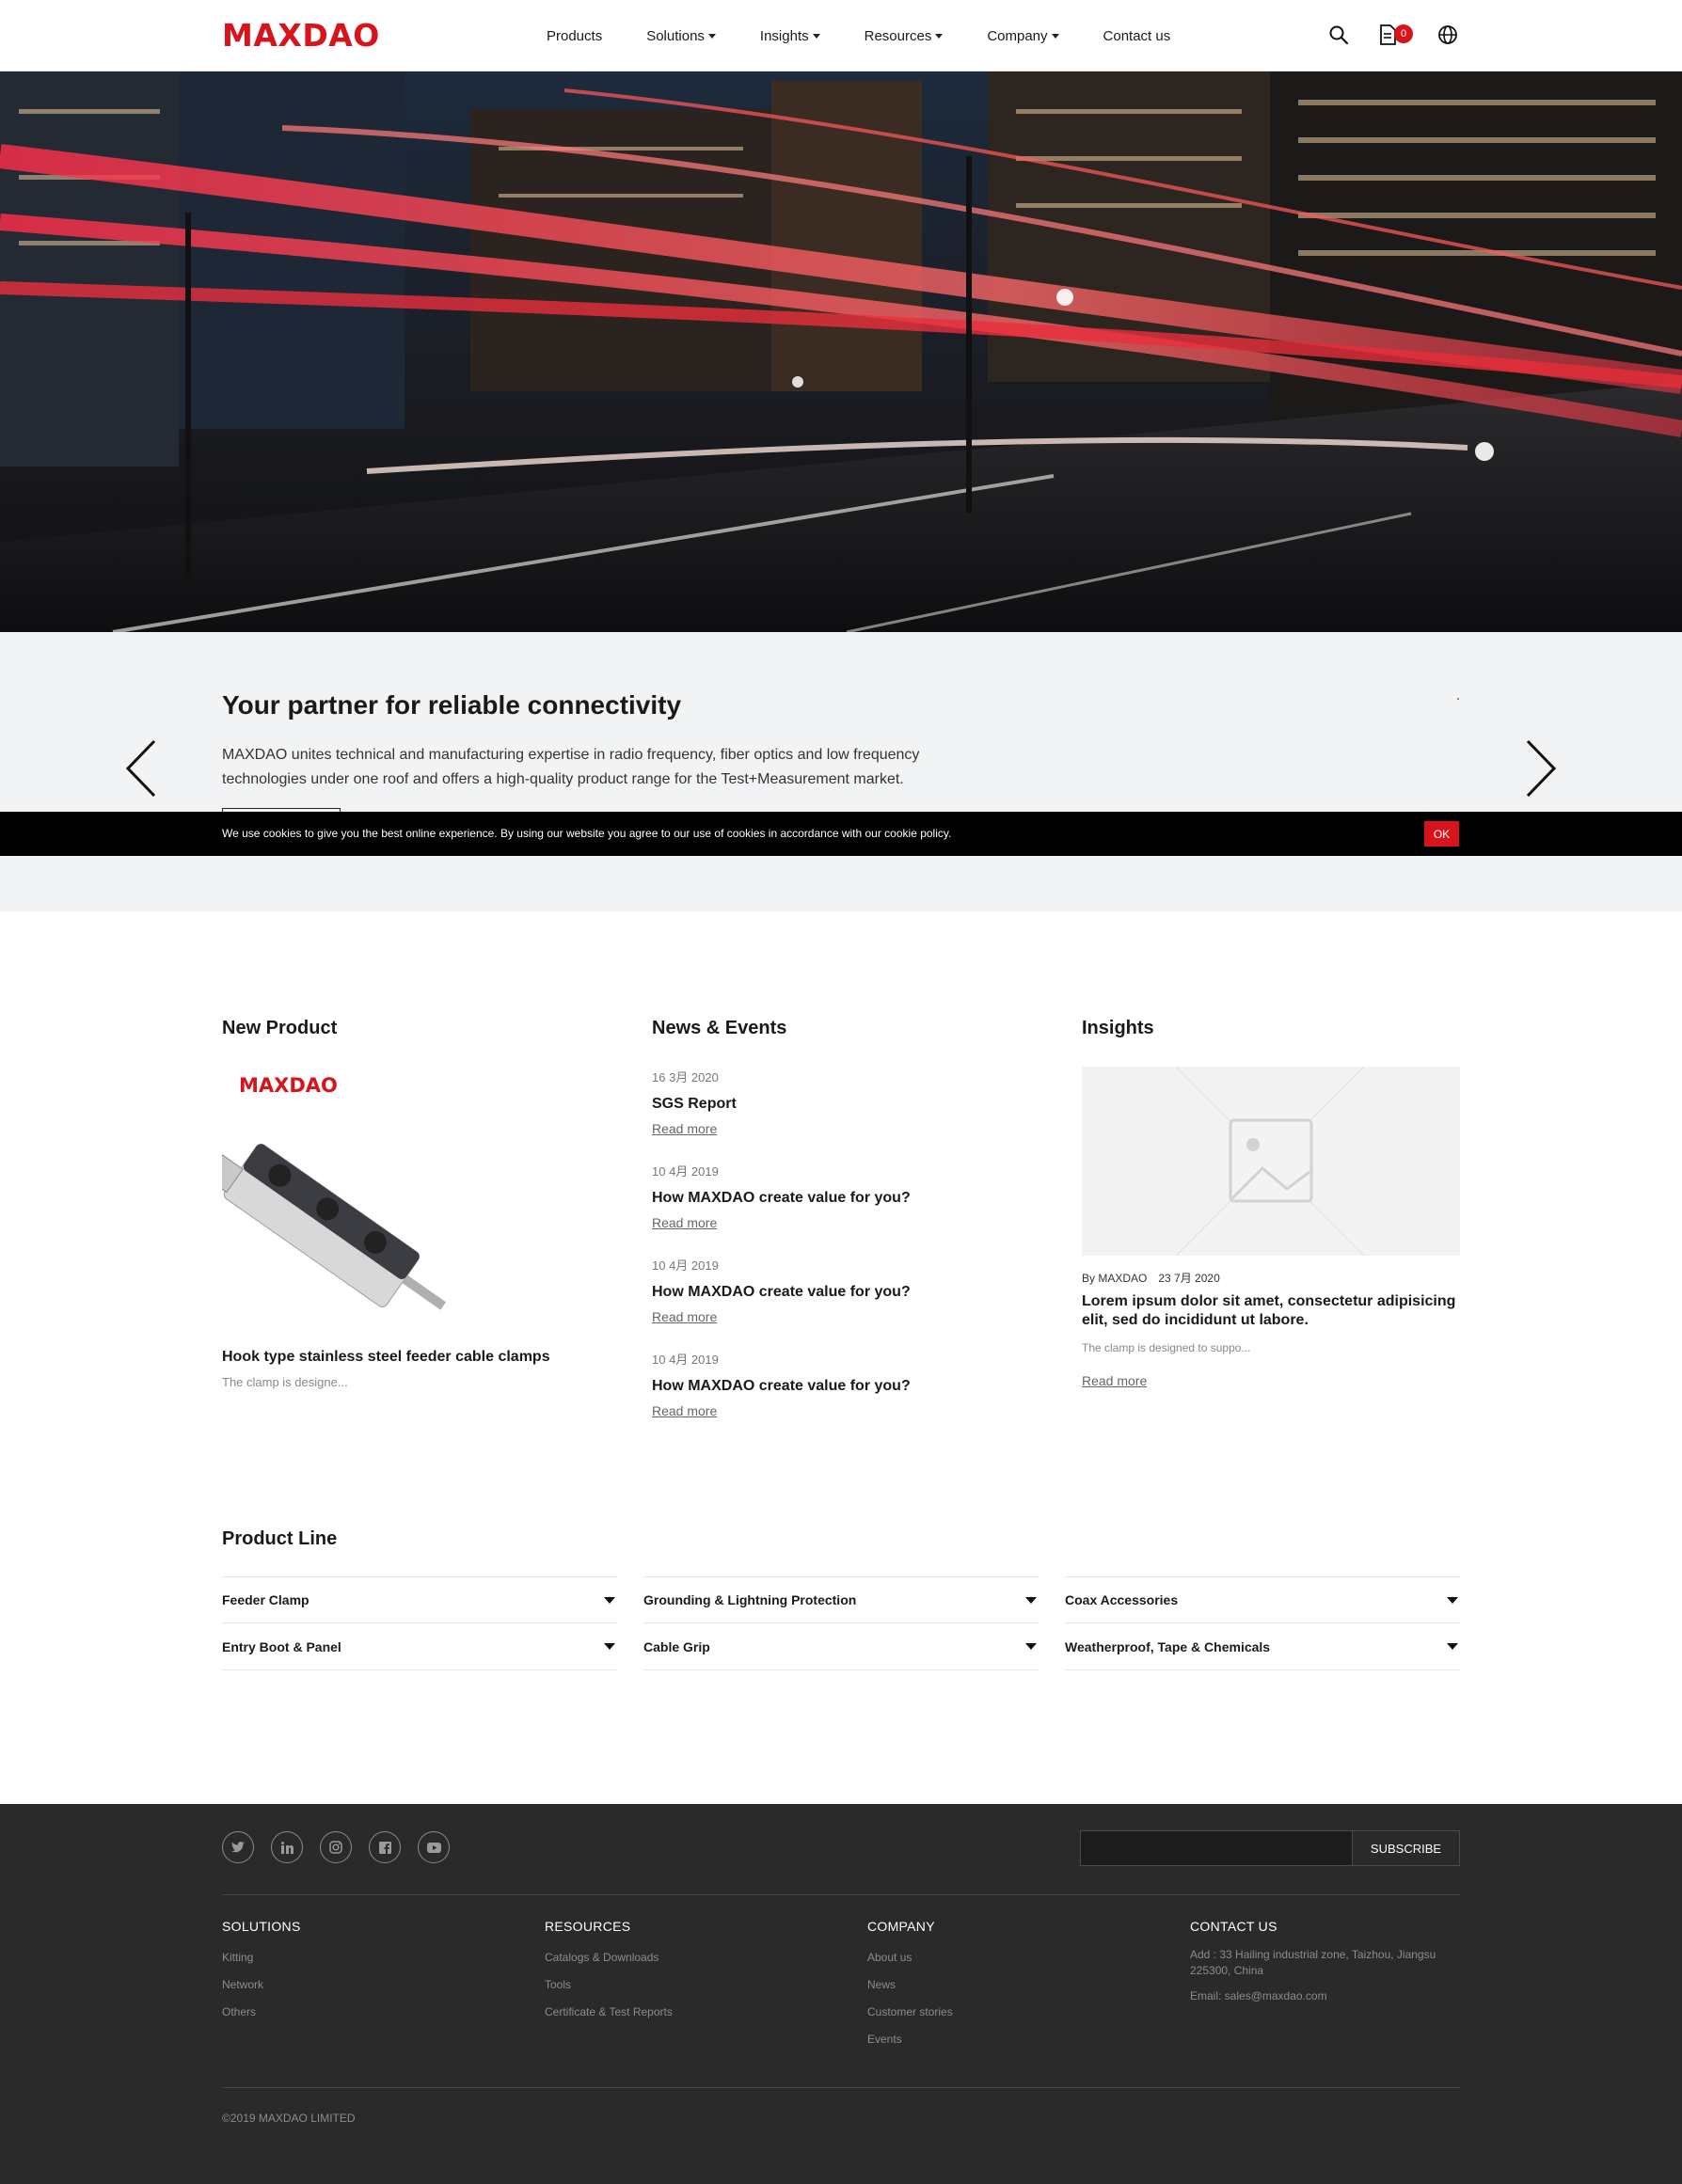  I want to click on footer-link: Events, so click(910, 2039).